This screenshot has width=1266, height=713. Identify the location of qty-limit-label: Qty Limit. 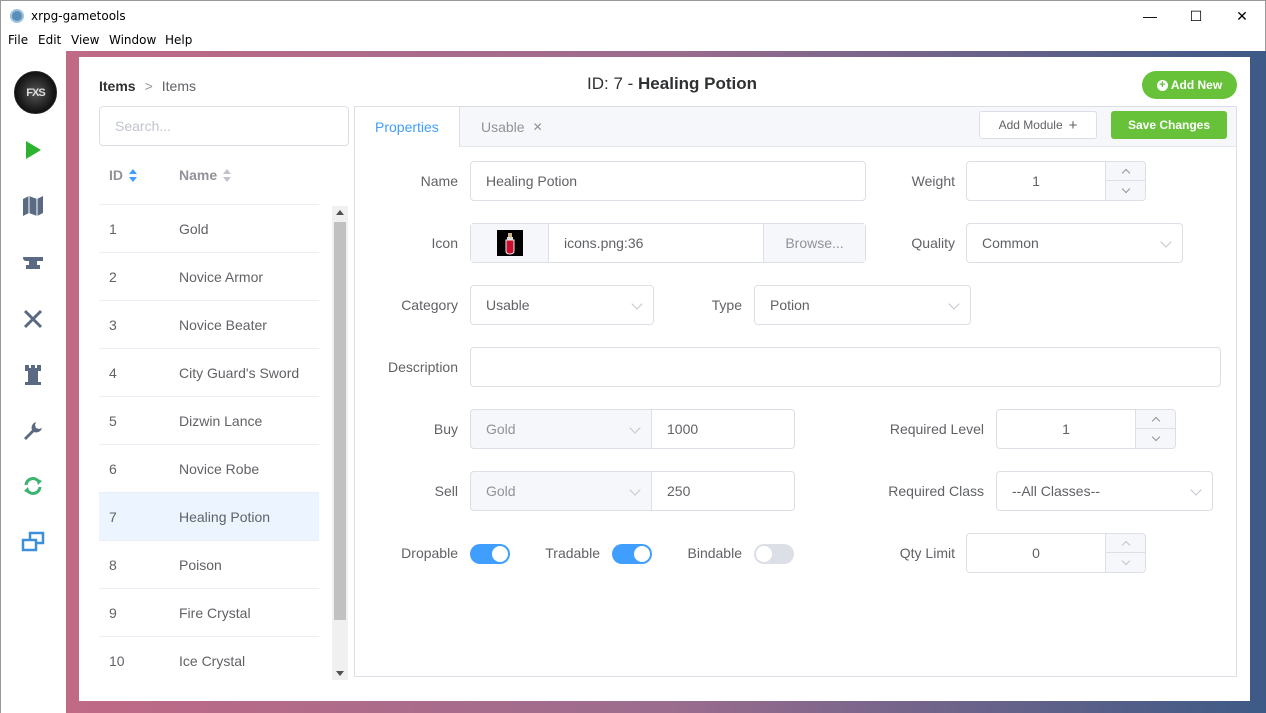
(927, 553).